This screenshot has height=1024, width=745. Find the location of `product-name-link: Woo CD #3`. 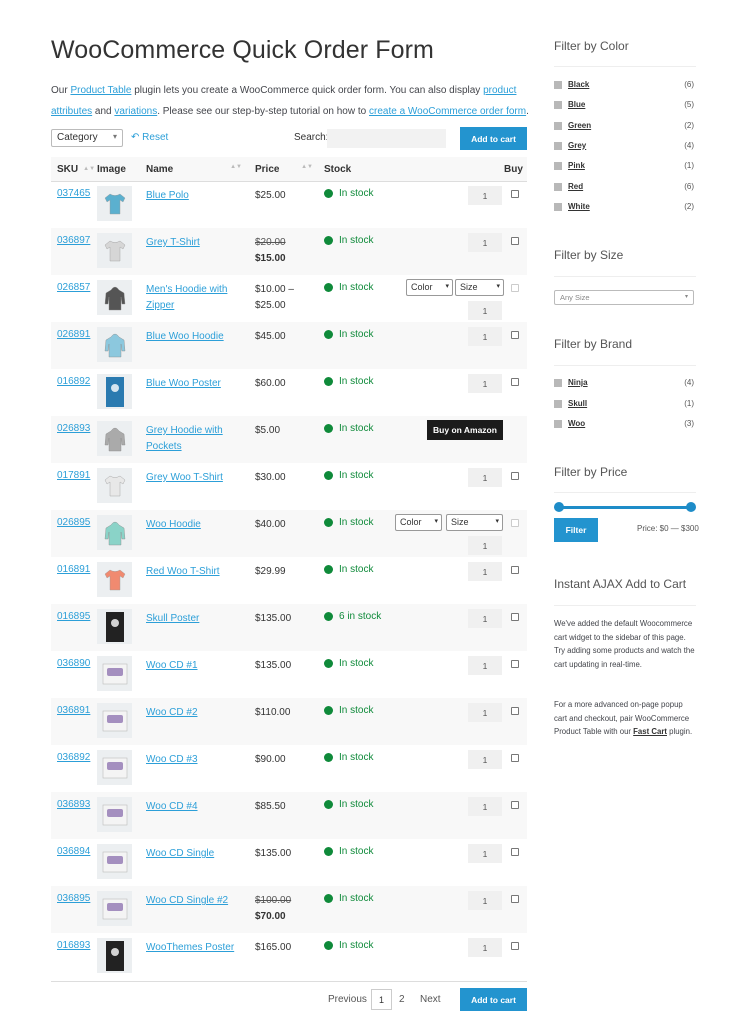

product-name-link: Woo CD #3 is located at coordinates (191, 760).